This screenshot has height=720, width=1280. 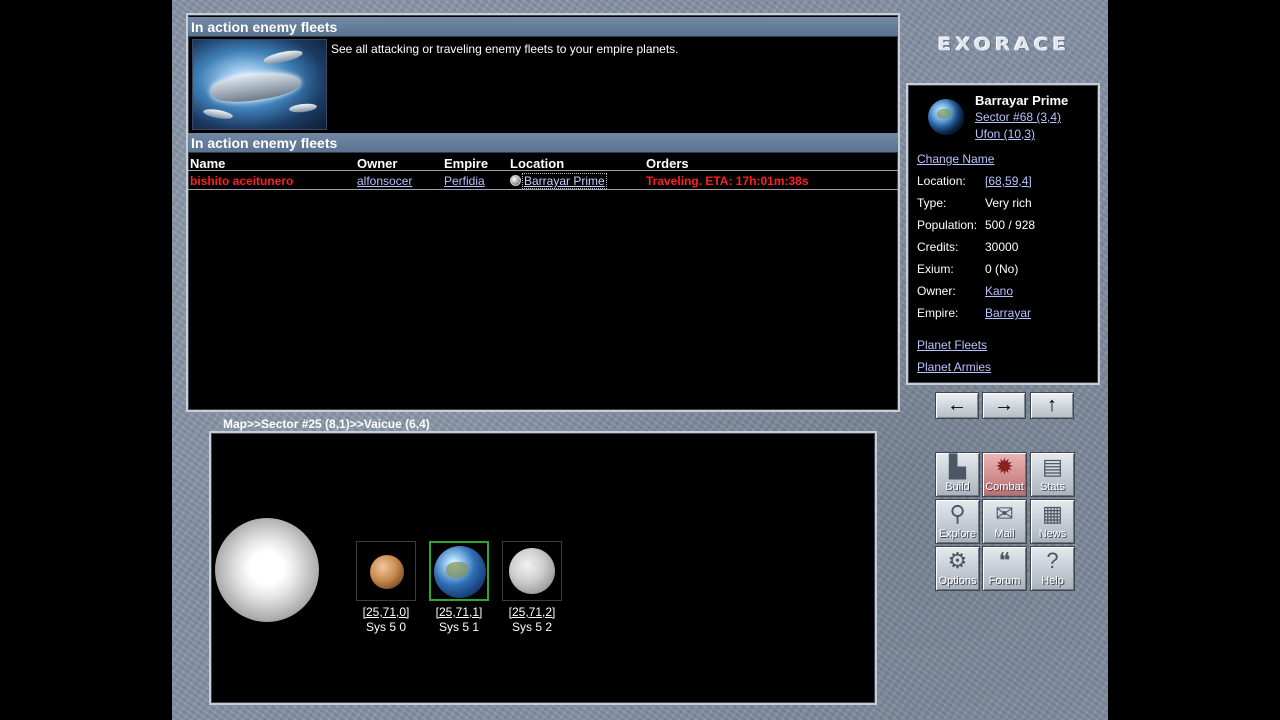 I want to click on planet-slot-1: [25,71,1] Sys 5 1, so click(x=459, y=587).